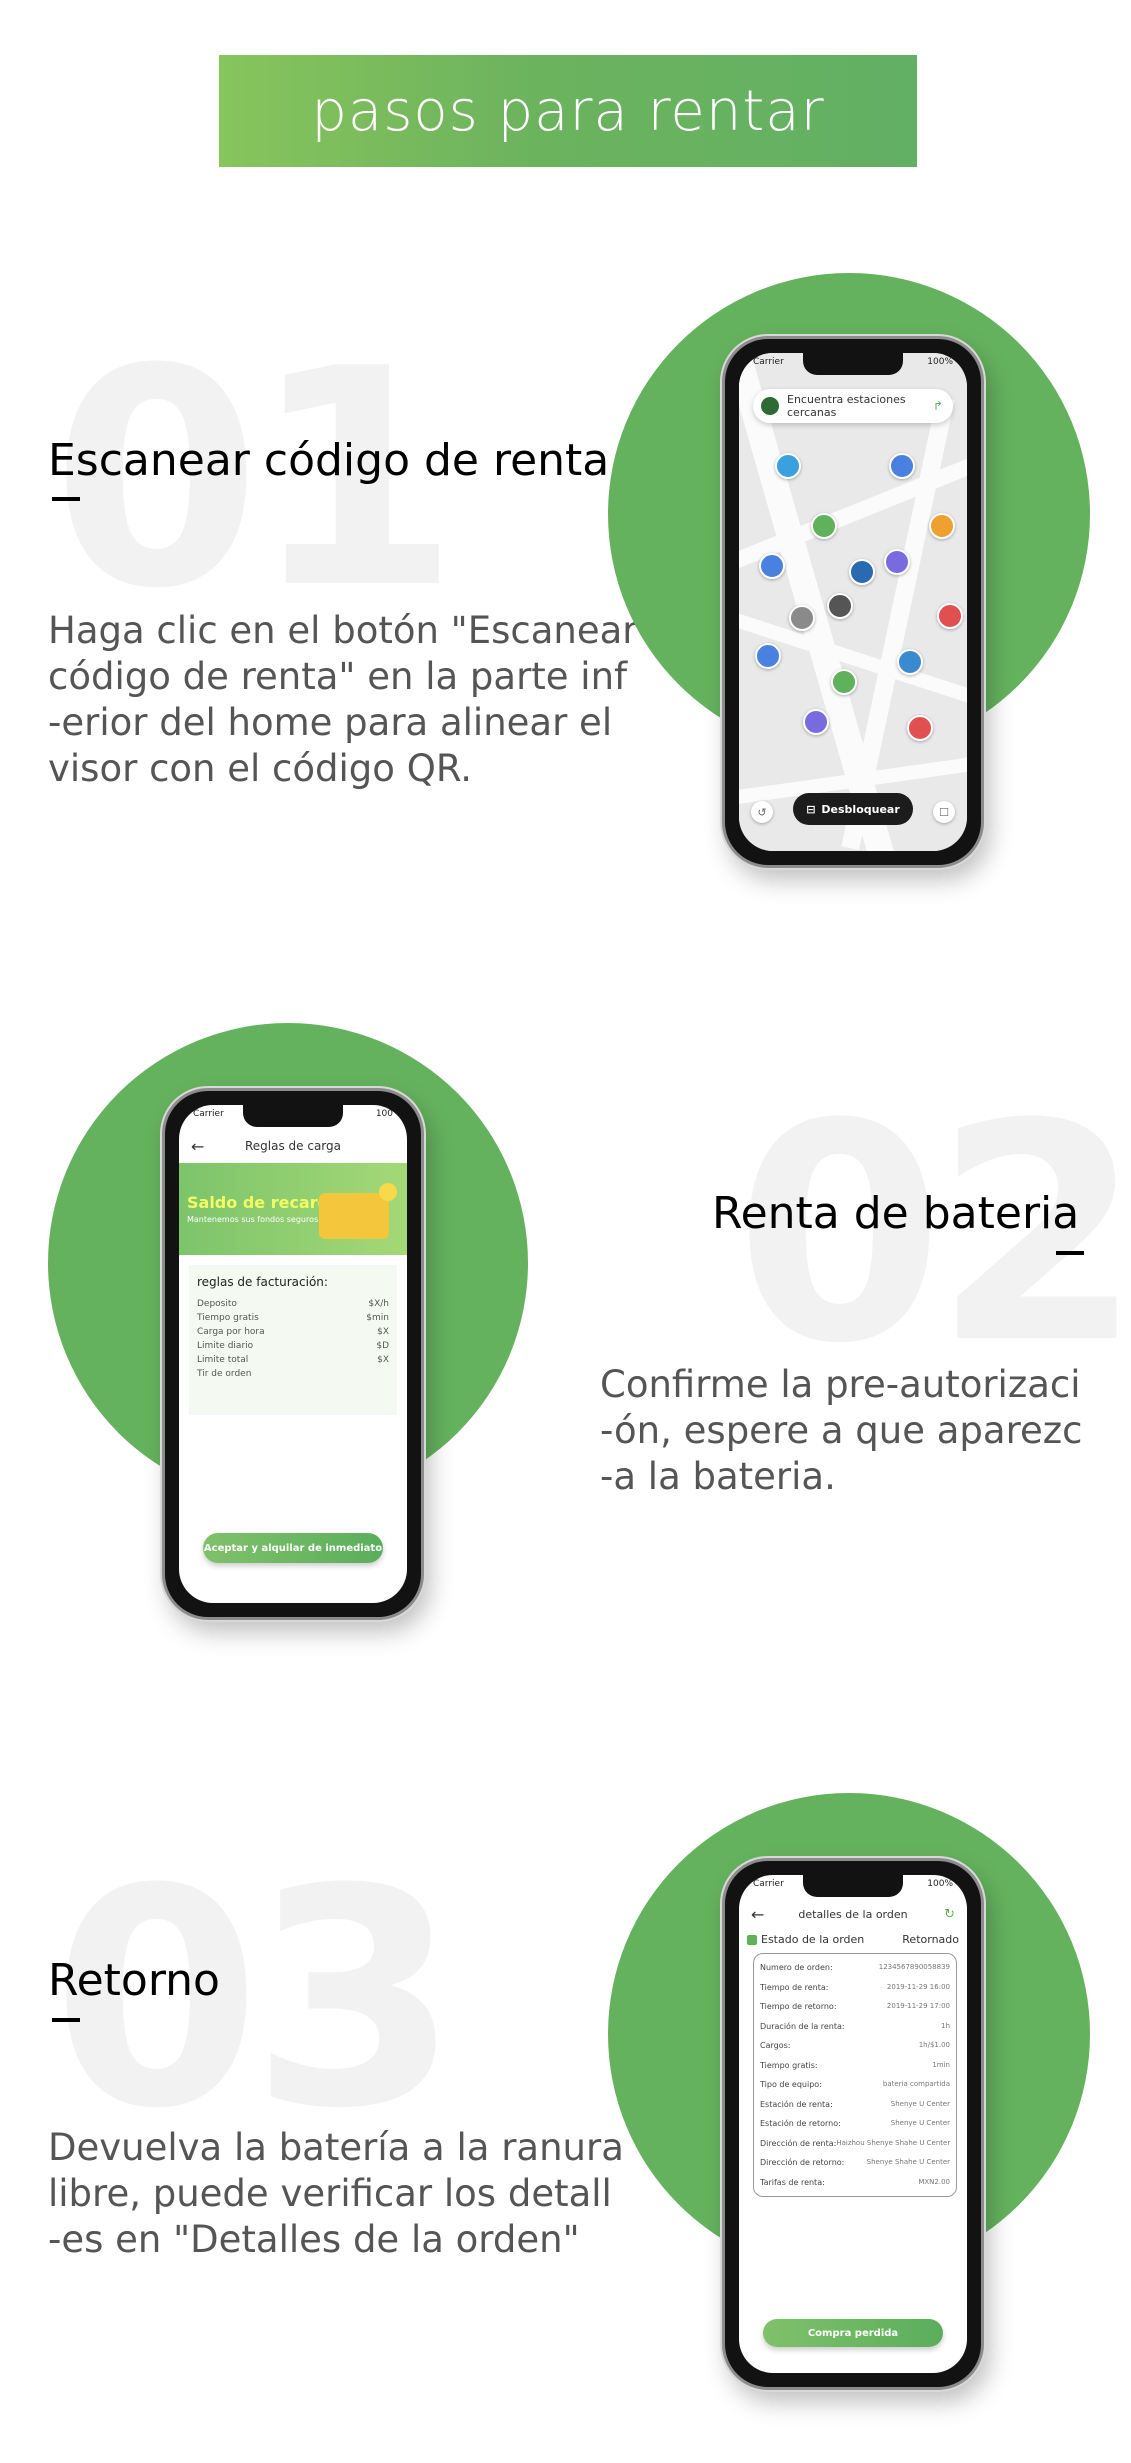 The height and width of the screenshot is (2463, 1131). What do you see at coordinates (228, 1318) in the screenshot?
I see `billing-label: Tiempo gratis` at bounding box center [228, 1318].